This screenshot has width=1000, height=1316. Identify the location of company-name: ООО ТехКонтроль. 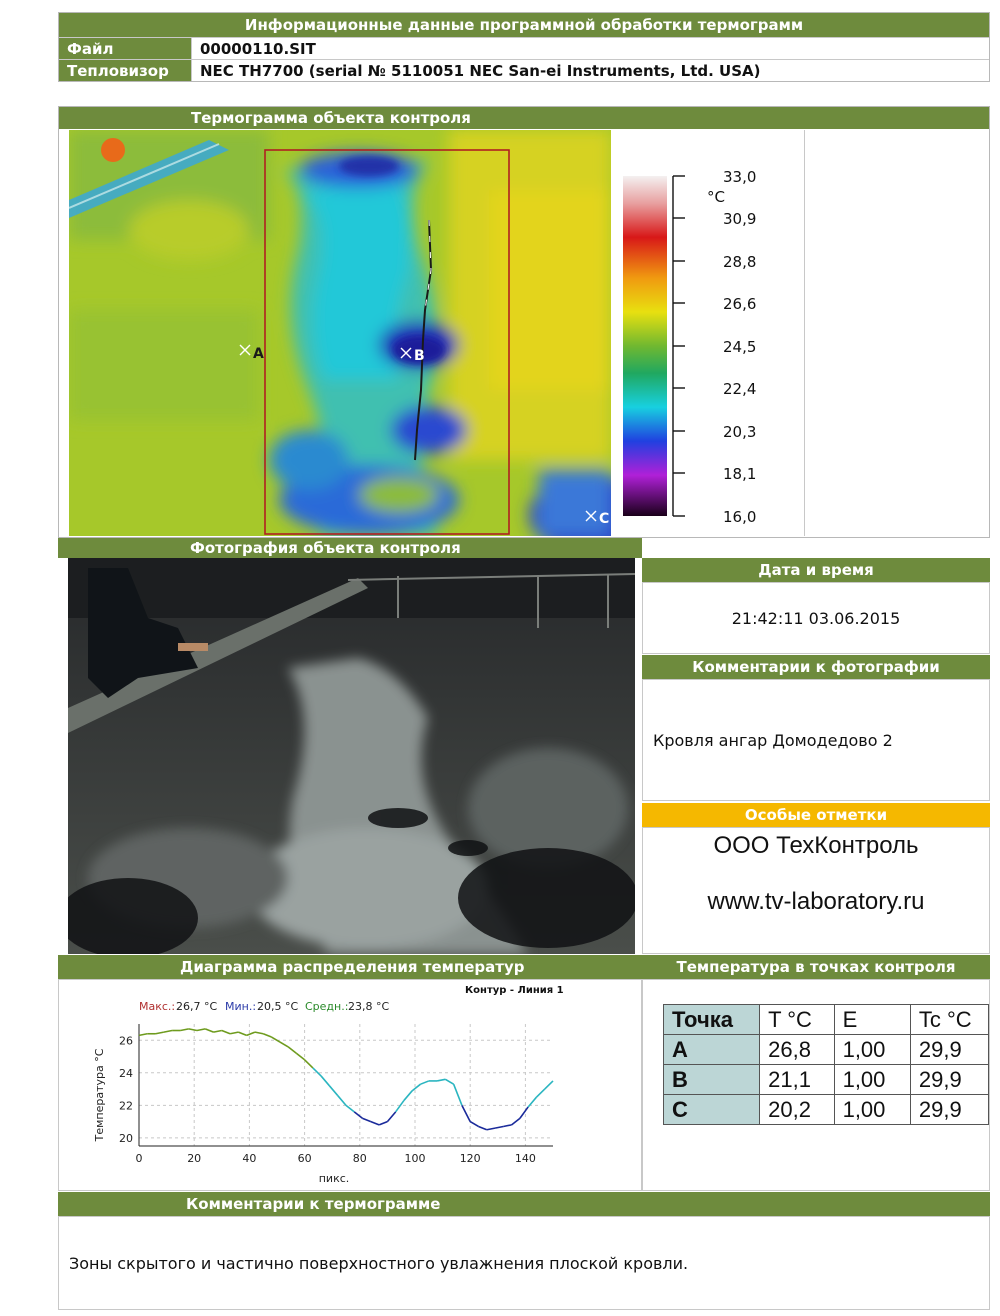
(816, 845).